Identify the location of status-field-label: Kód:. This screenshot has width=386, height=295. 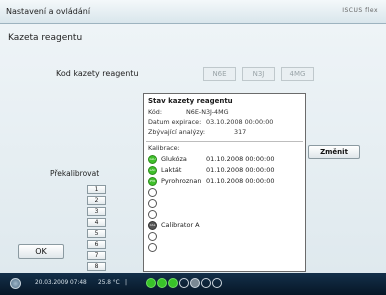
(155, 112).